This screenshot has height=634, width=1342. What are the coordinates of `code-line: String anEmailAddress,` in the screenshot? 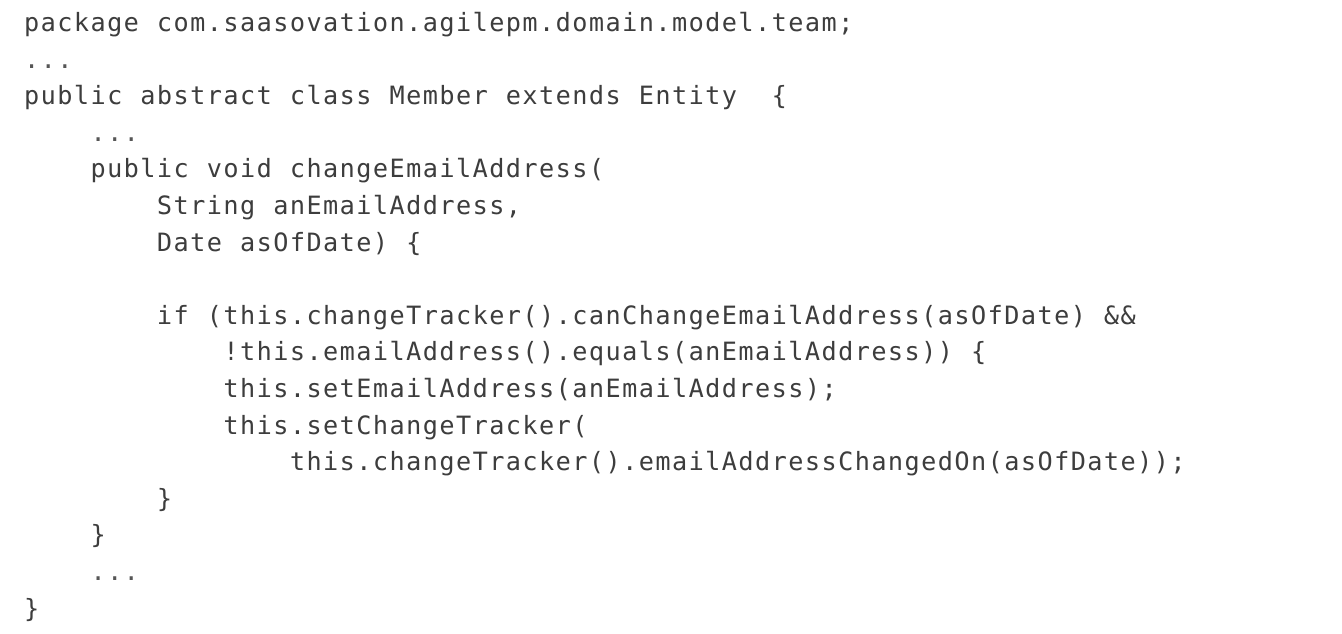 It's located at (273, 205).